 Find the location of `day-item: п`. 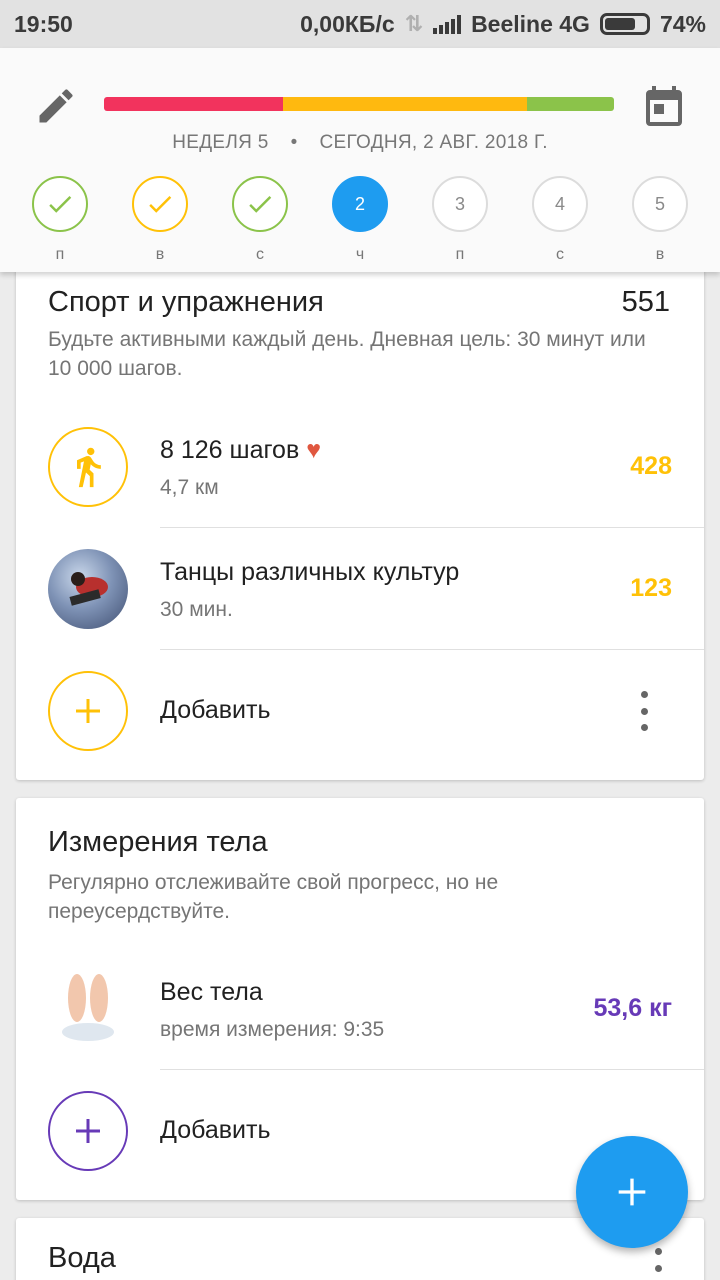

day-item: п is located at coordinates (60, 220).